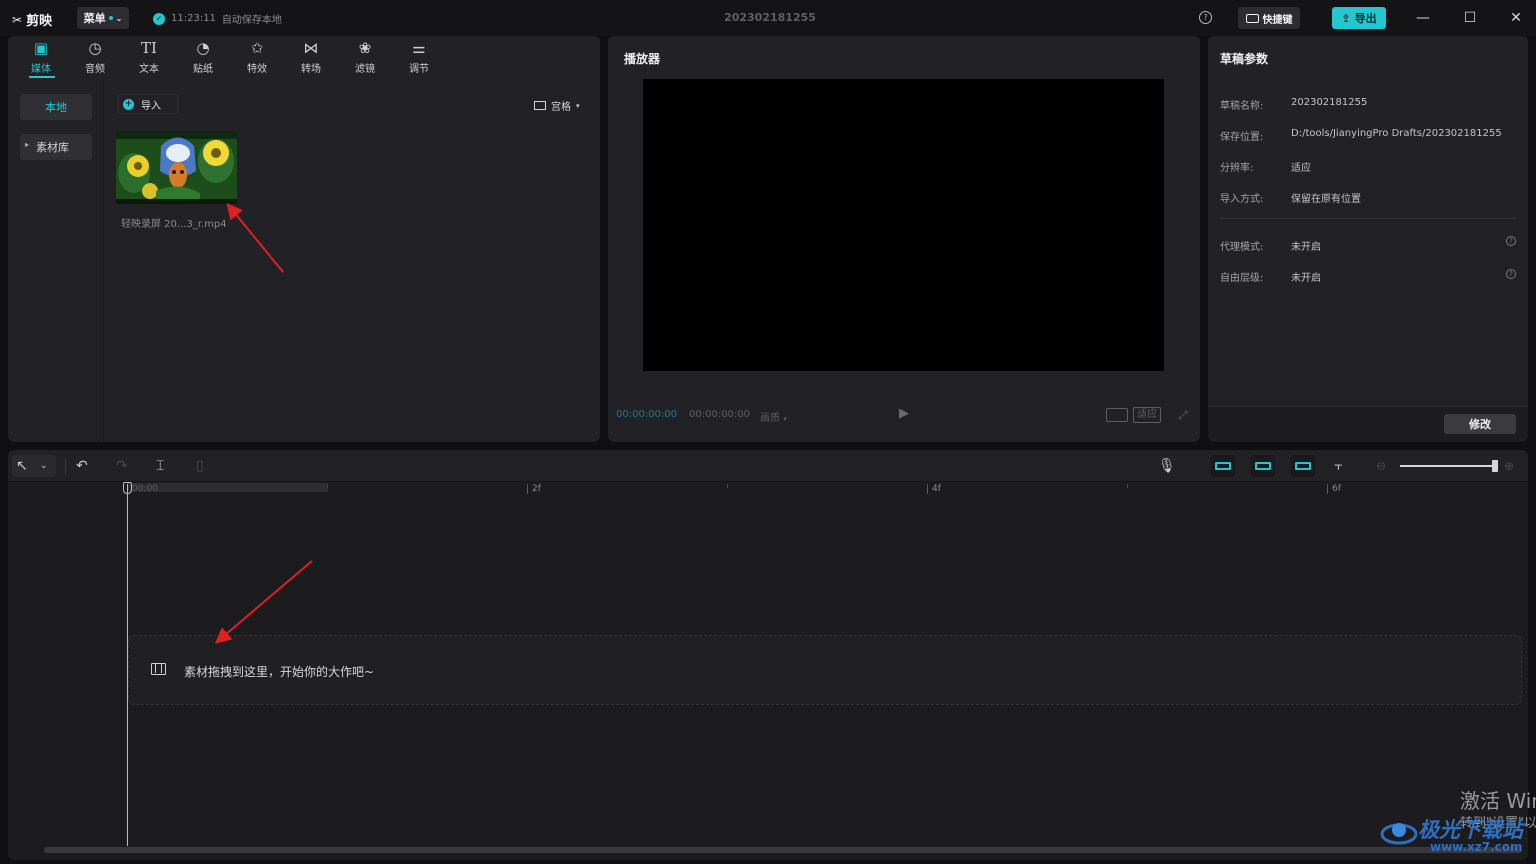 The image size is (1536, 864). I want to click on auto-snap-button, so click(1263, 466).